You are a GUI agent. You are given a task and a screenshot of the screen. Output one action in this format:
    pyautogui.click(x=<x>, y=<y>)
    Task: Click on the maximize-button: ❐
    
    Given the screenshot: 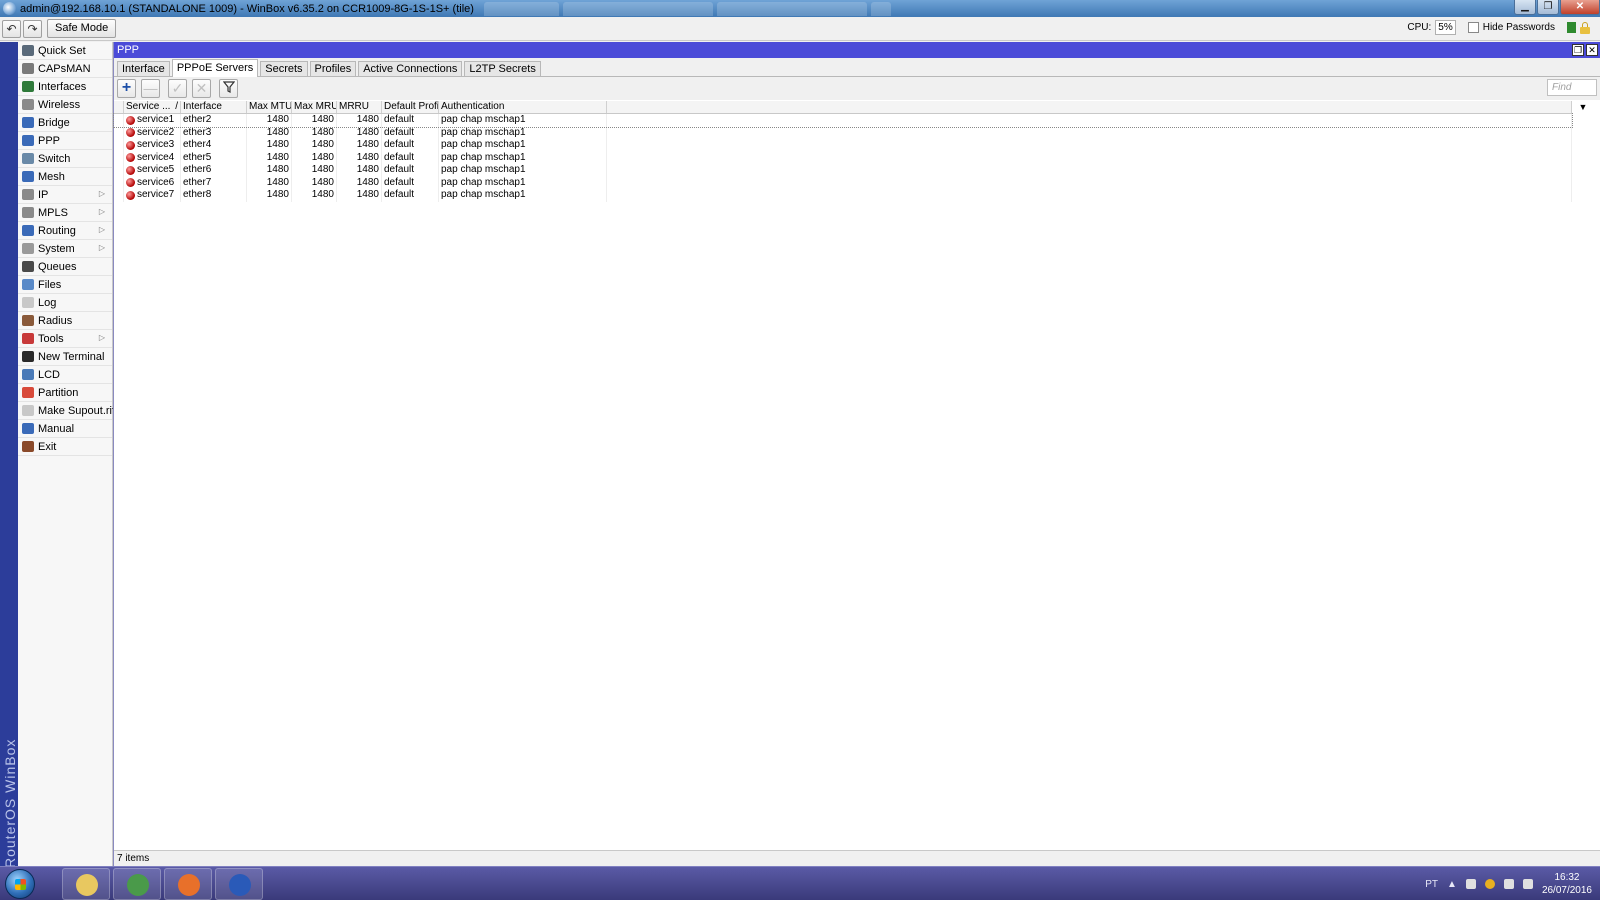 What is the action you would take?
    pyautogui.click(x=1548, y=7)
    